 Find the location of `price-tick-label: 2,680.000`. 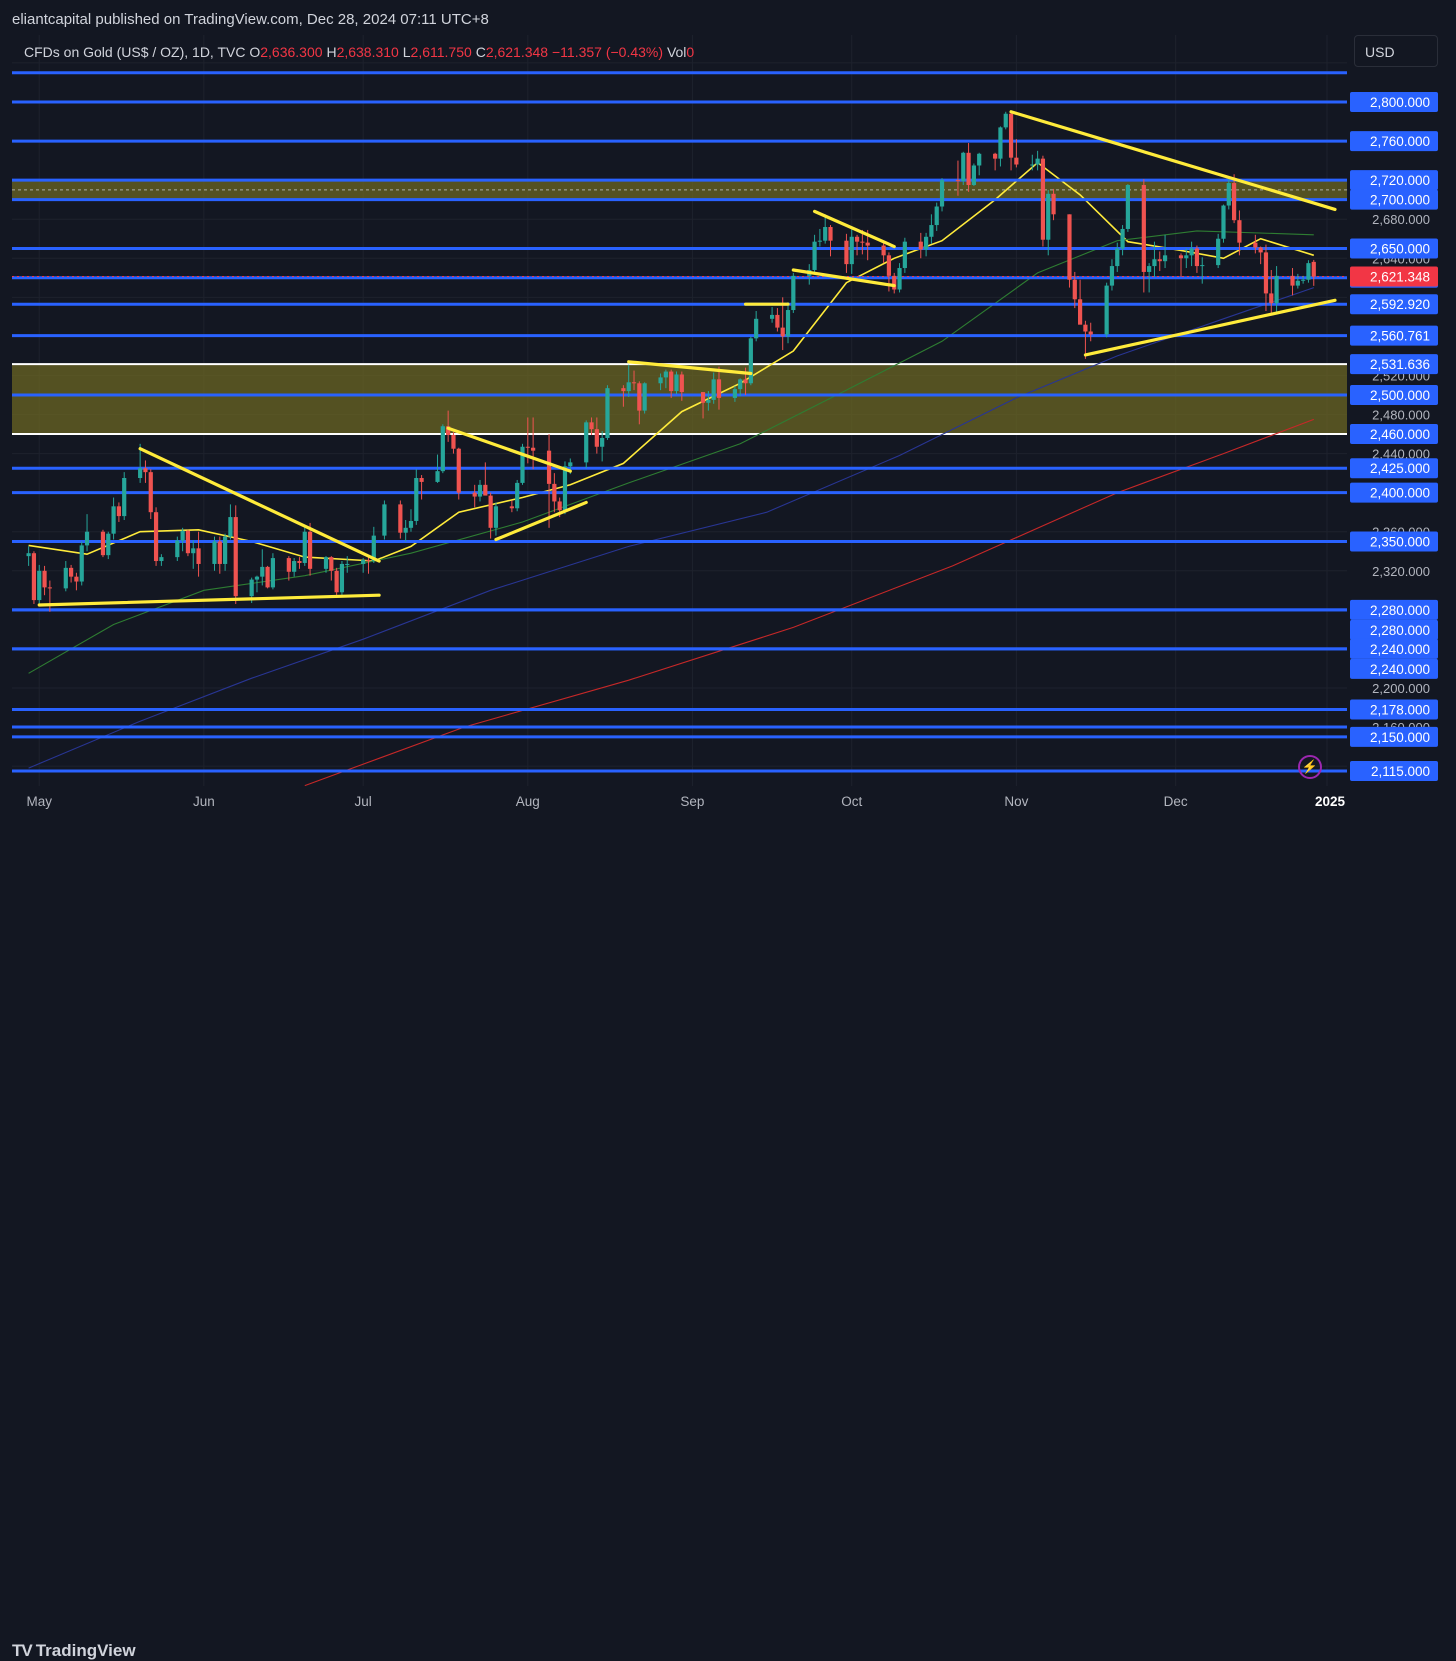

price-tick-label: 2,680.000 is located at coordinates (1401, 219).